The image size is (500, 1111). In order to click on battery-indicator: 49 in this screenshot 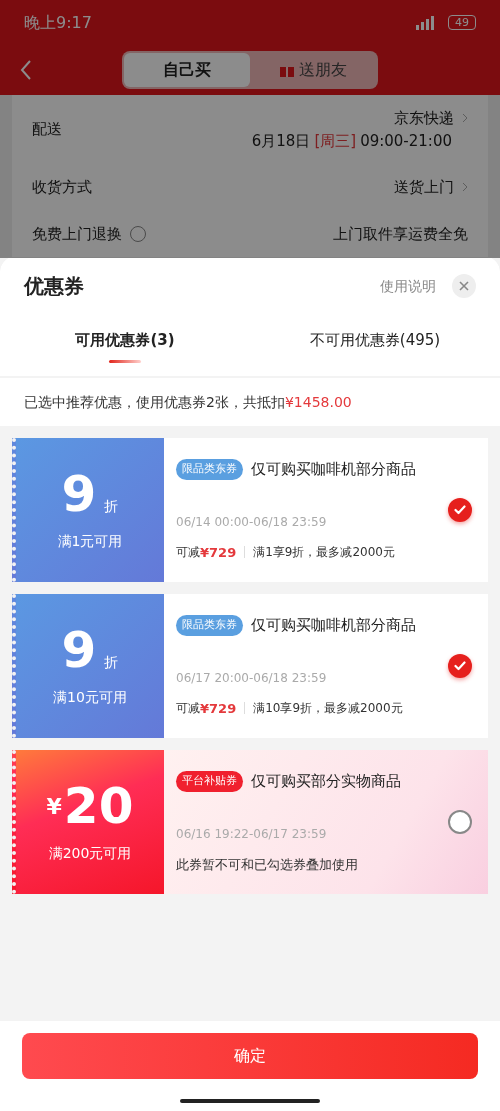, I will do `click(462, 22)`.